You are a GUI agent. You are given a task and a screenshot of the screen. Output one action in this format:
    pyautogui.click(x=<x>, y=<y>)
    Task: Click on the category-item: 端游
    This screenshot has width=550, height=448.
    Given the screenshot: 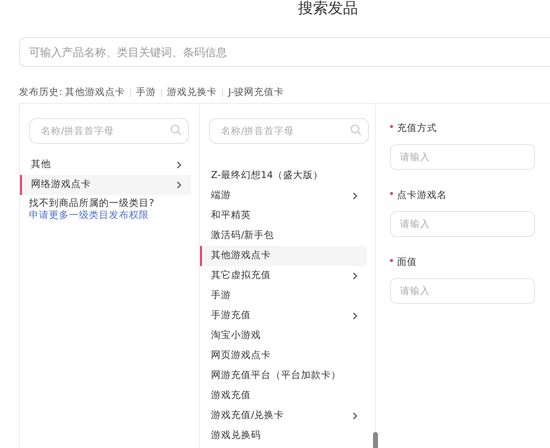 What is the action you would take?
    pyautogui.click(x=283, y=196)
    